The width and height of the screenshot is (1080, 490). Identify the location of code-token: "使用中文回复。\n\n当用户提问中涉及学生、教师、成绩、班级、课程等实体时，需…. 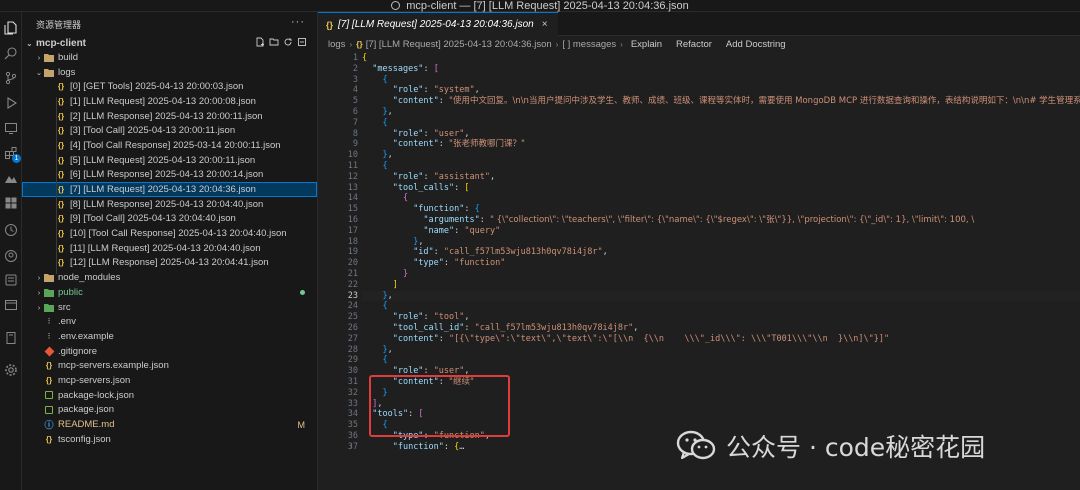
(764, 101).